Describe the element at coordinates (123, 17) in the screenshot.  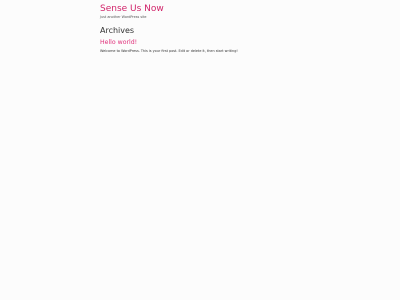
I see `site-tagline: Just another WordPress site` at that location.